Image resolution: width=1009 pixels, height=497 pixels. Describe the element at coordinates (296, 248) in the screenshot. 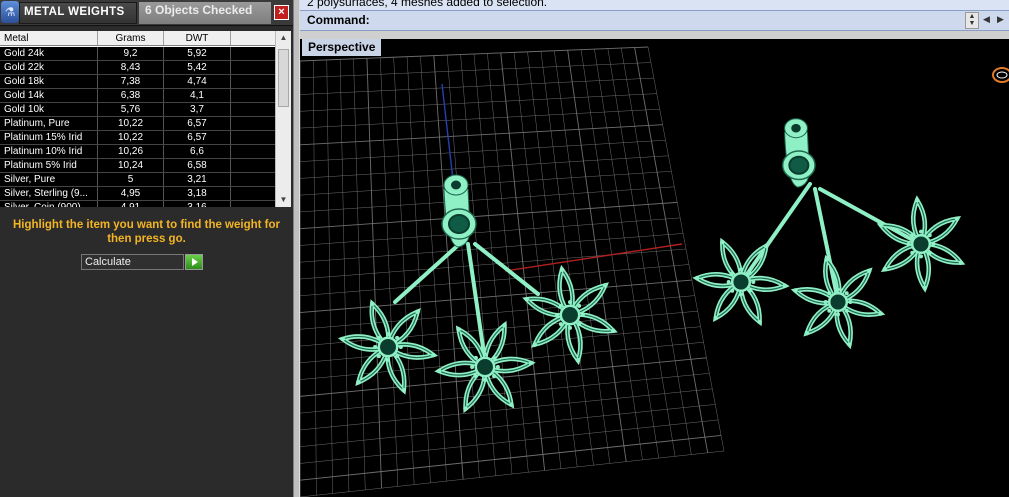

I see `panel-splitter` at that location.